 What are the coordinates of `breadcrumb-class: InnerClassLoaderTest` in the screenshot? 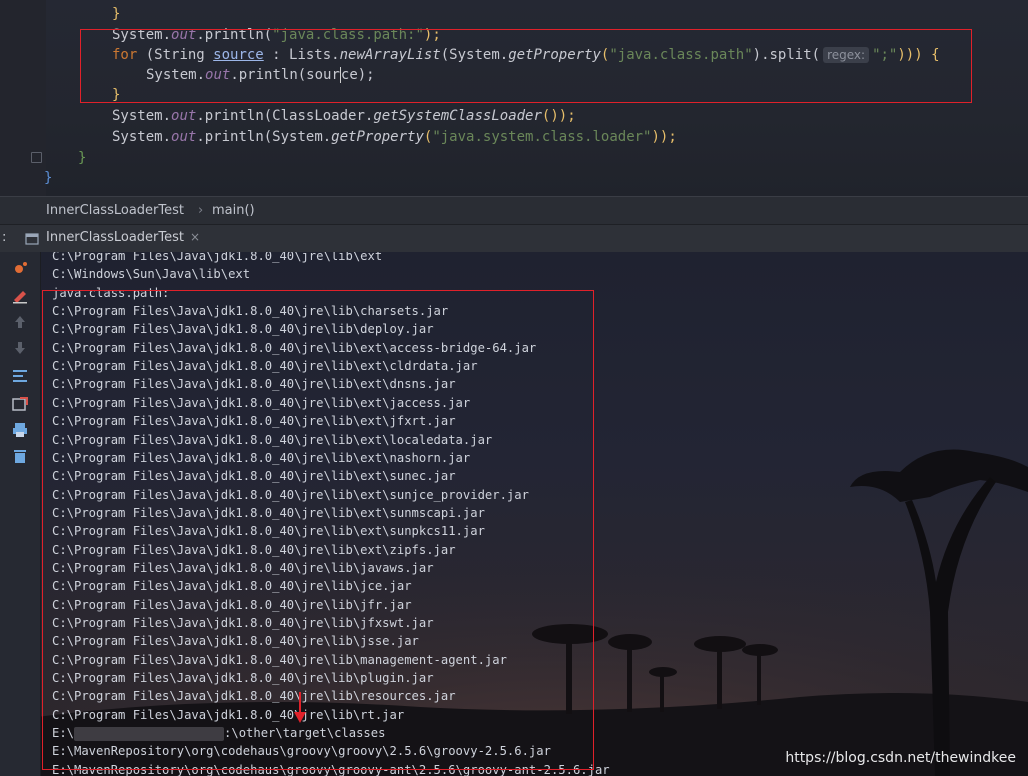 It's located at (115, 210).